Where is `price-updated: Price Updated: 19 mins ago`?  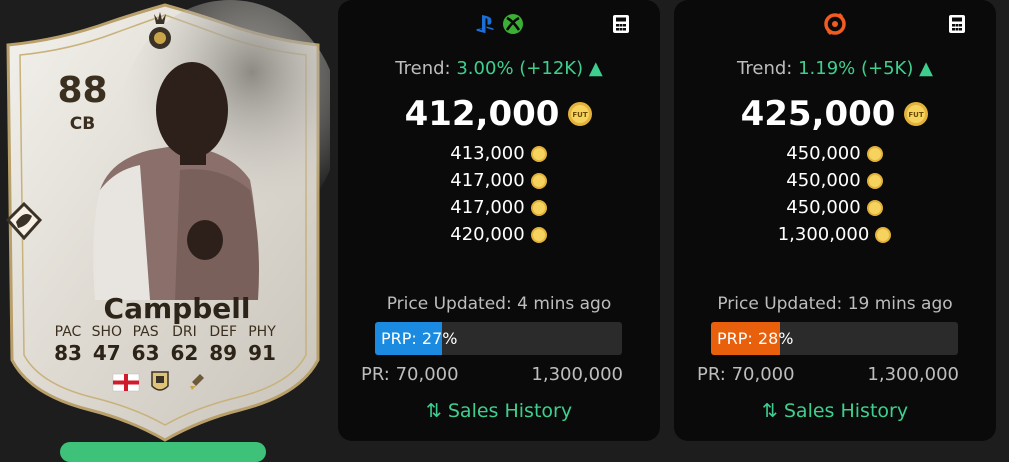 price-updated: Price Updated: 19 mins ago is located at coordinates (835, 304).